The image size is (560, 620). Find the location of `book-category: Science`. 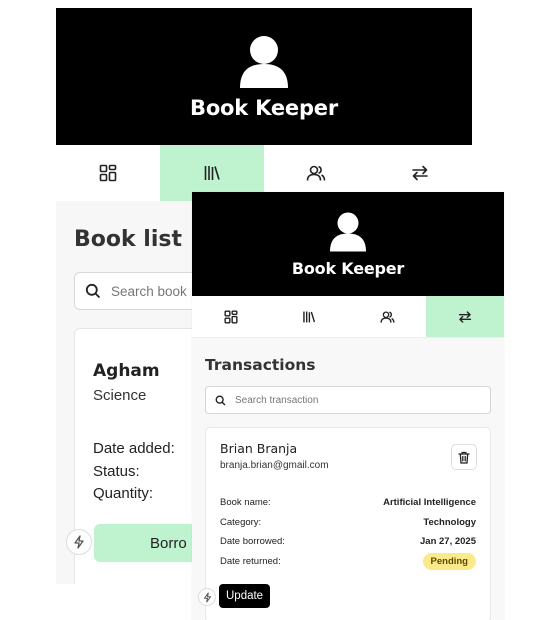

book-category: Science is located at coordinates (120, 395).